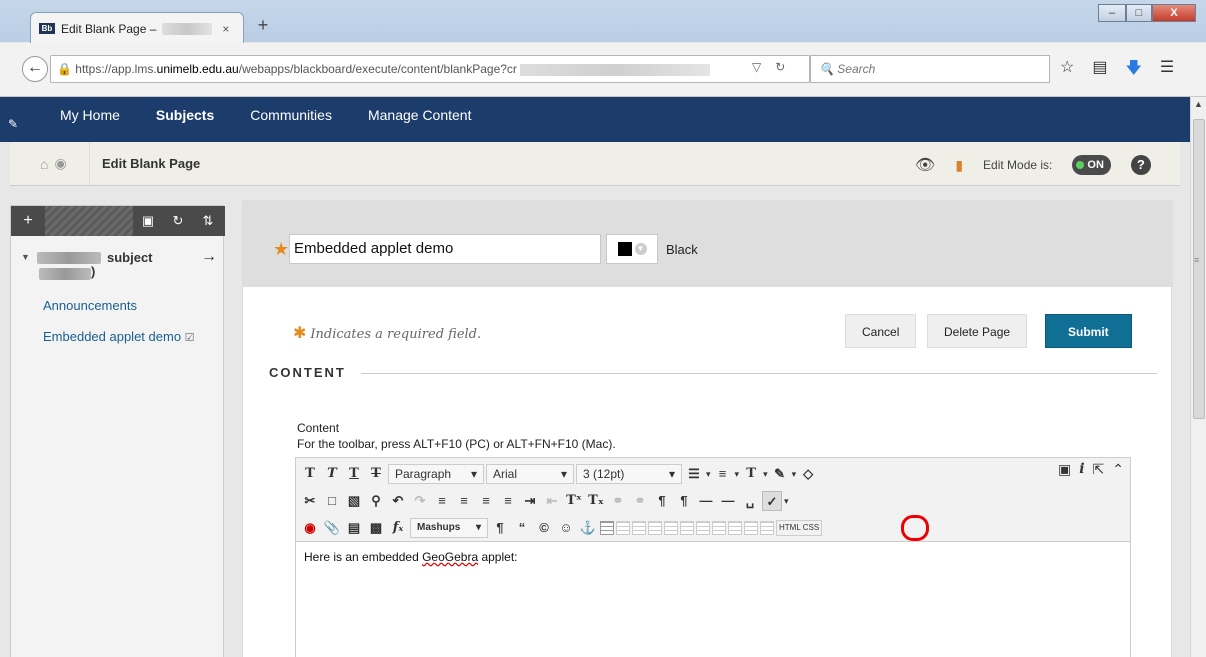  What do you see at coordinates (574, 501) in the screenshot?
I see `superscript-icon: Tˣ` at bounding box center [574, 501].